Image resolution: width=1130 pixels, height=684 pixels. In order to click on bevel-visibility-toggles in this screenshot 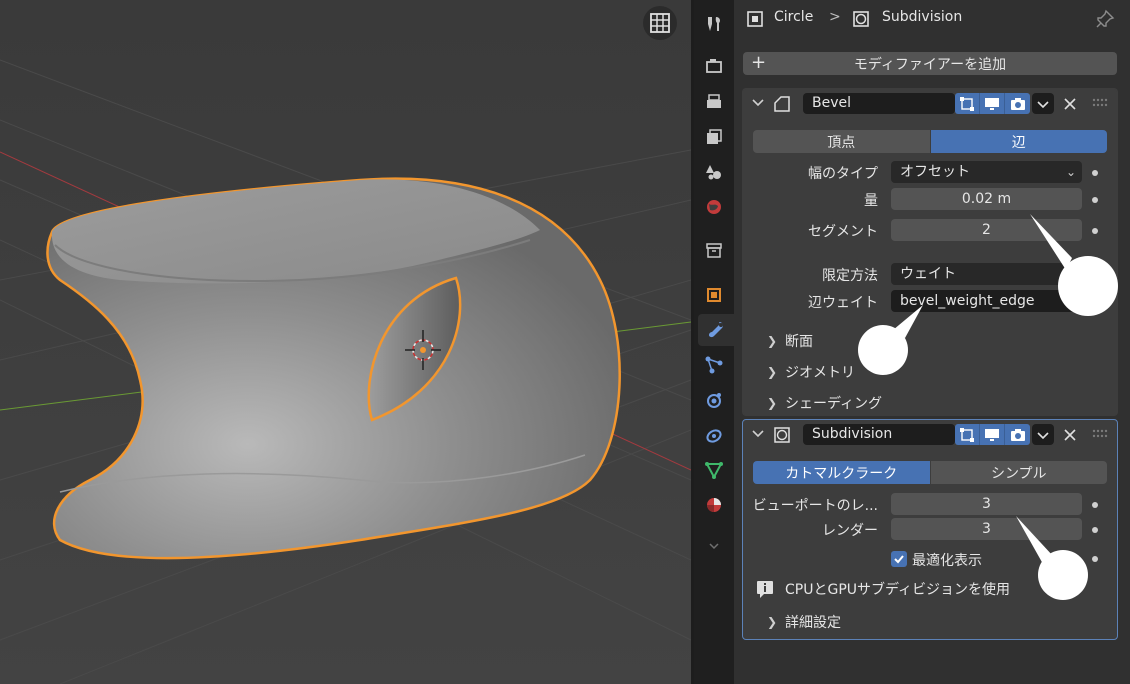, I will do `click(992, 103)`.